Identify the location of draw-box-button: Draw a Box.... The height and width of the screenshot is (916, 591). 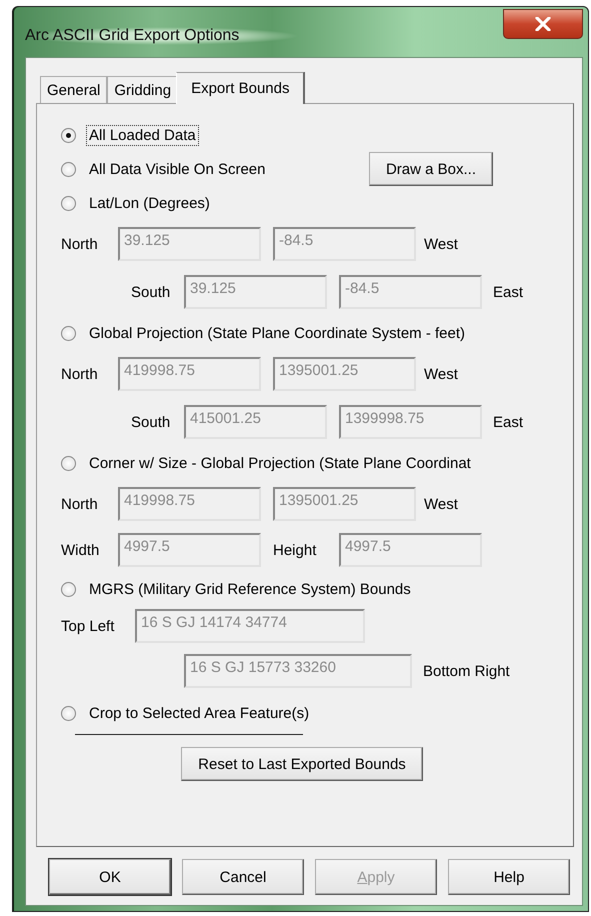
(430, 169).